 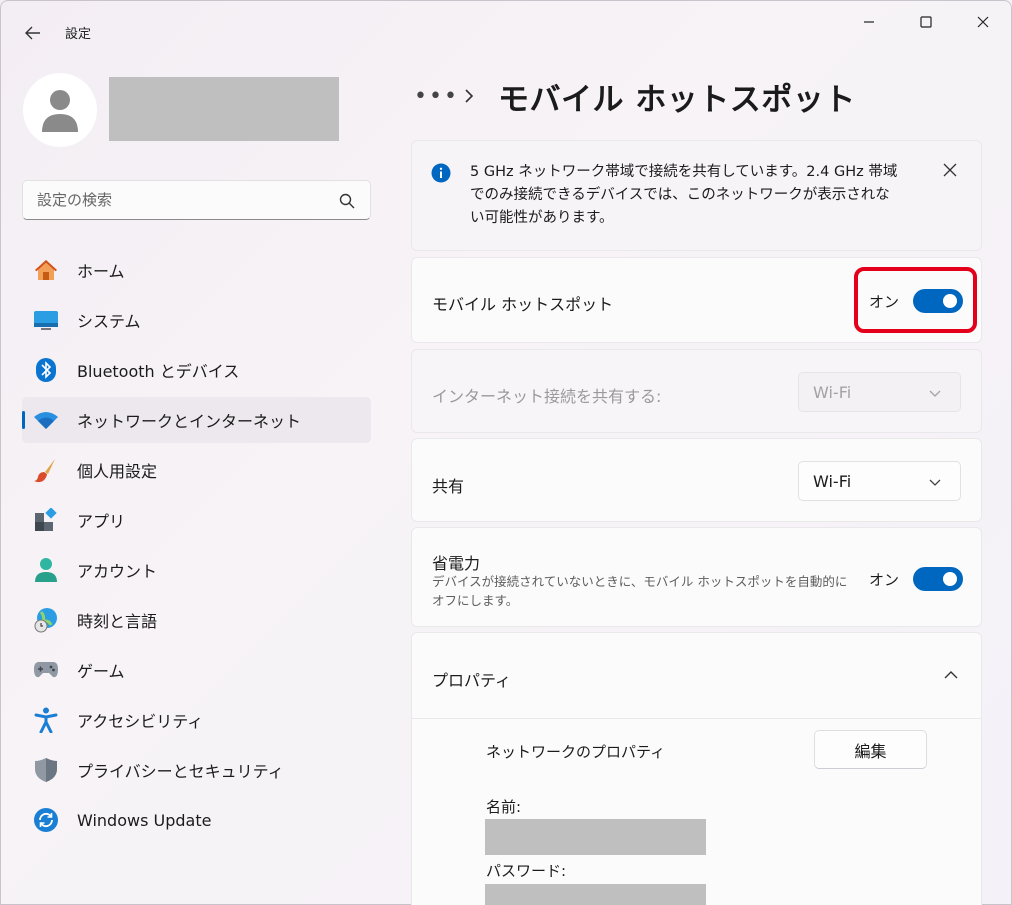 What do you see at coordinates (472, 680) in the screenshot?
I see `properties-title: プロパティ` at bounding box center [472, 680].